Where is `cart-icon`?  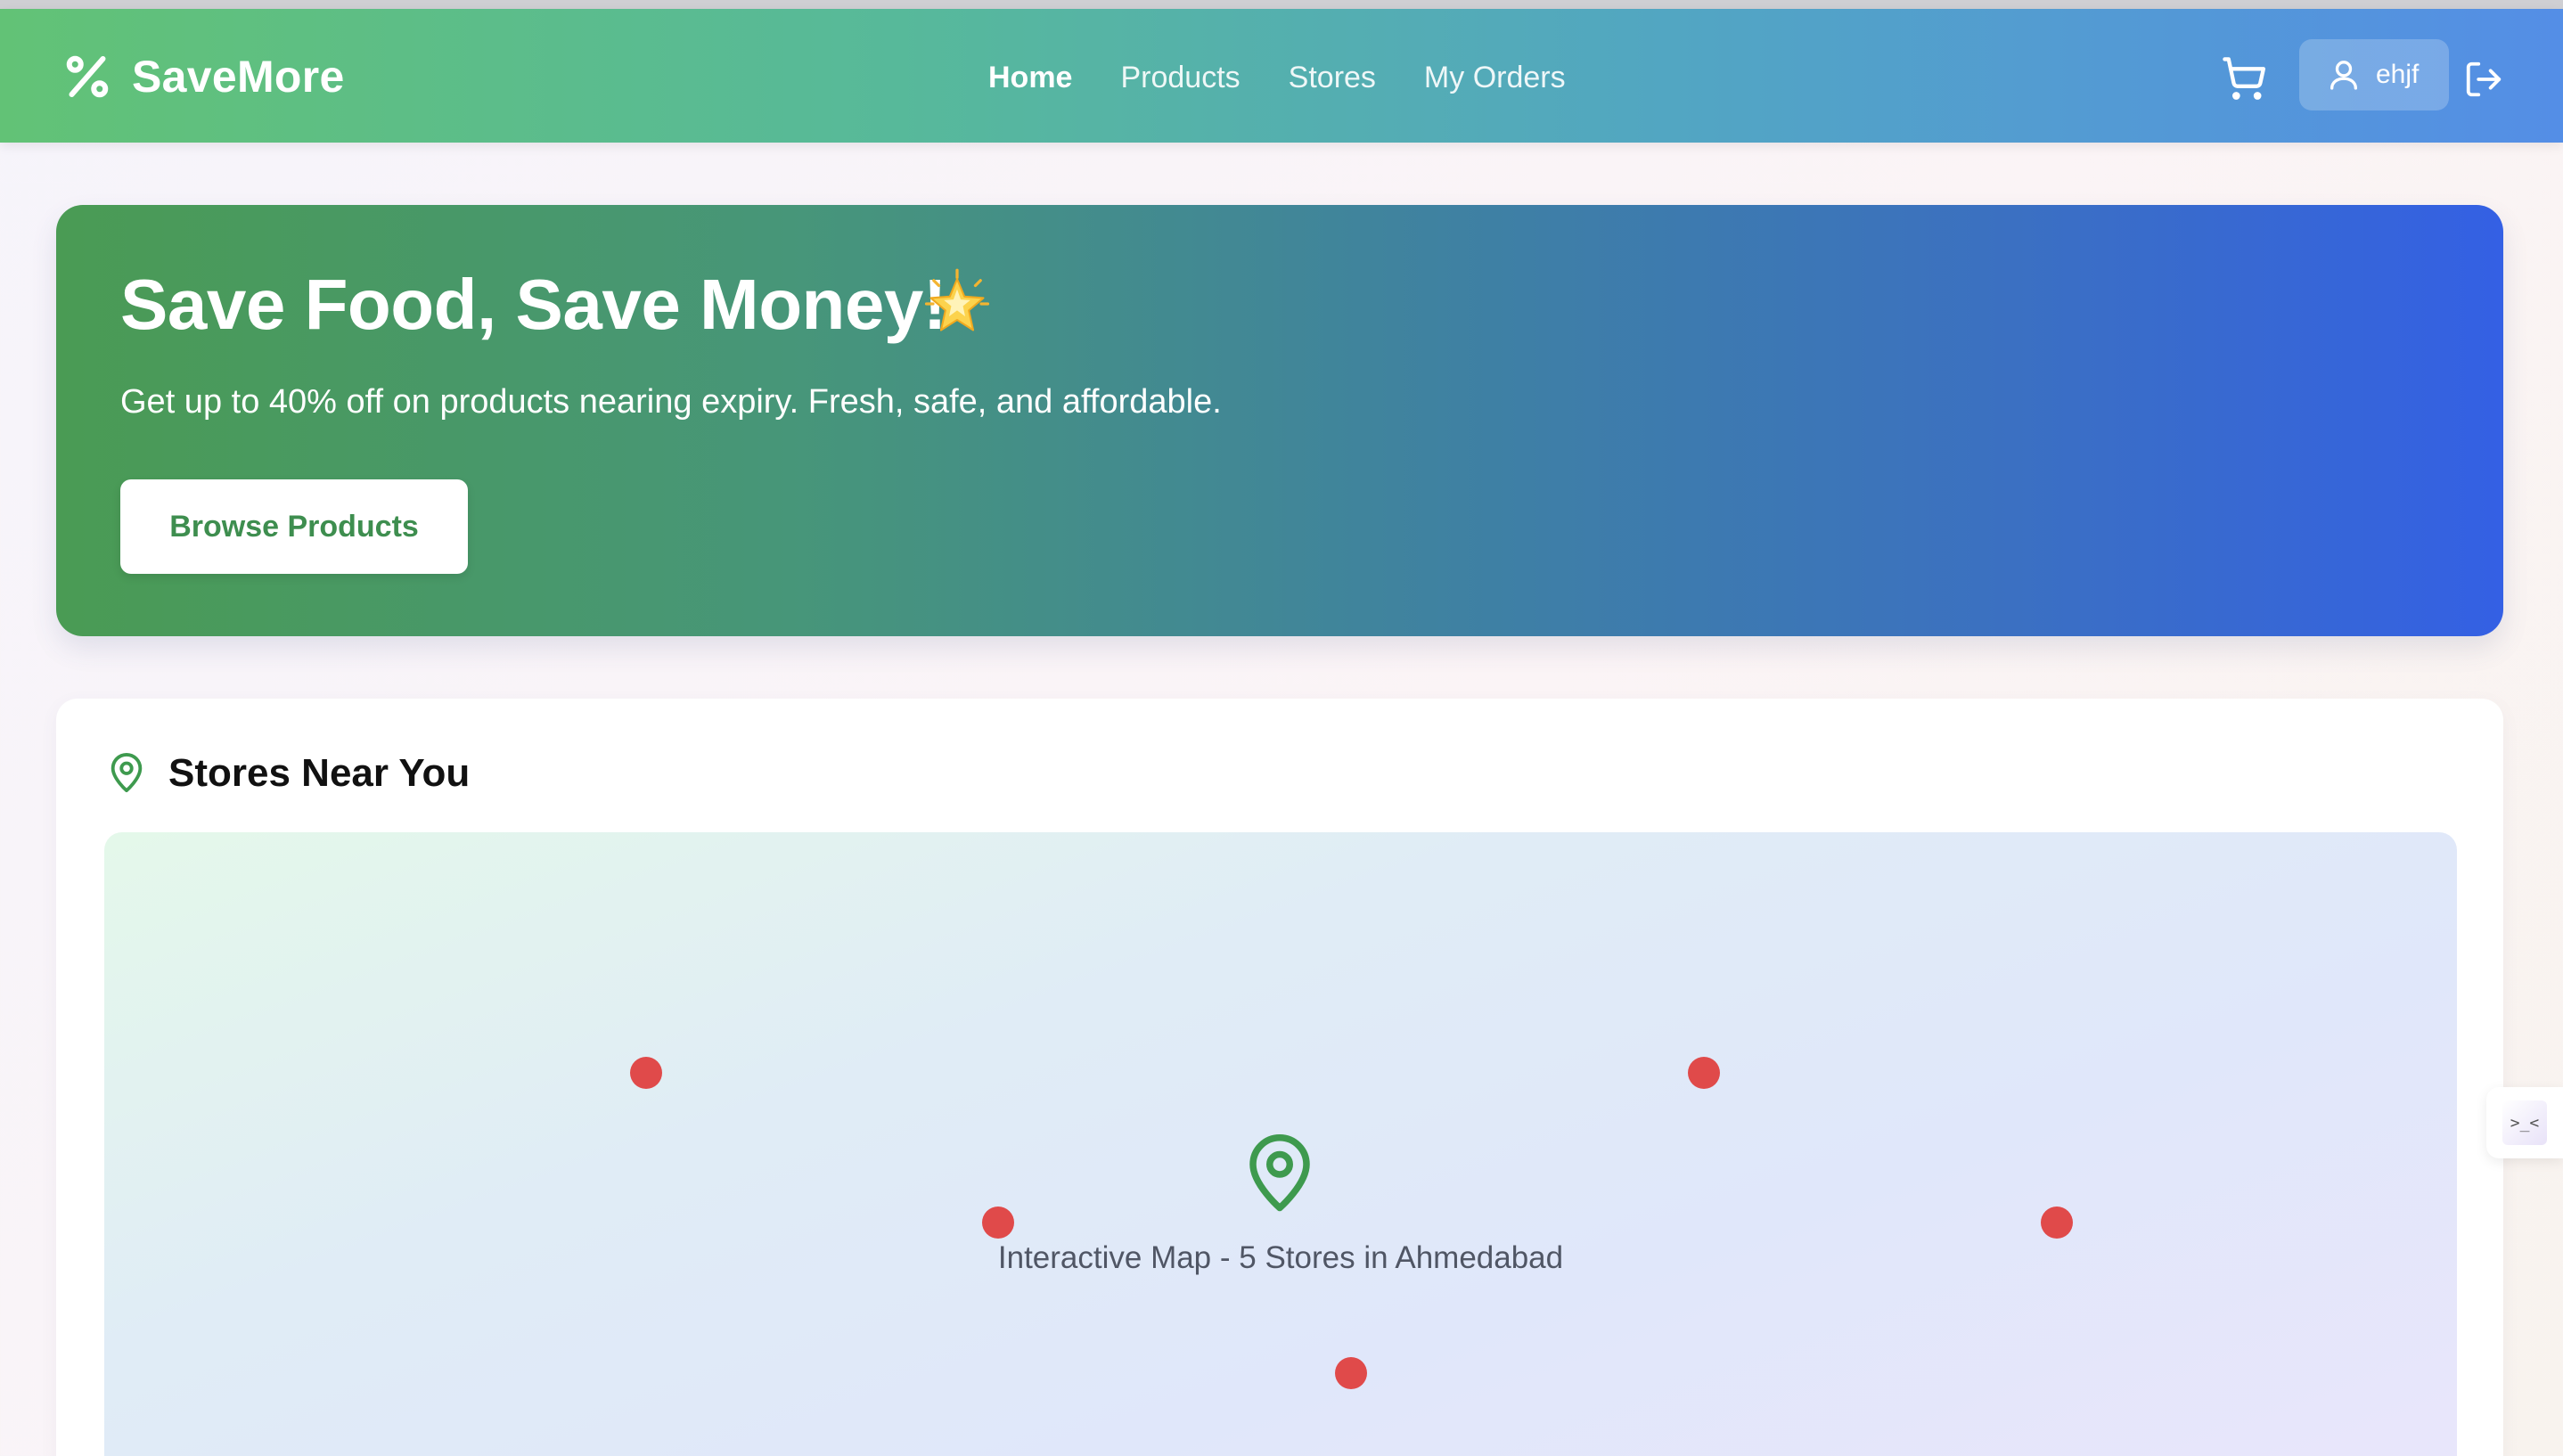
cart-icon is located at coordinates (2244, 78).